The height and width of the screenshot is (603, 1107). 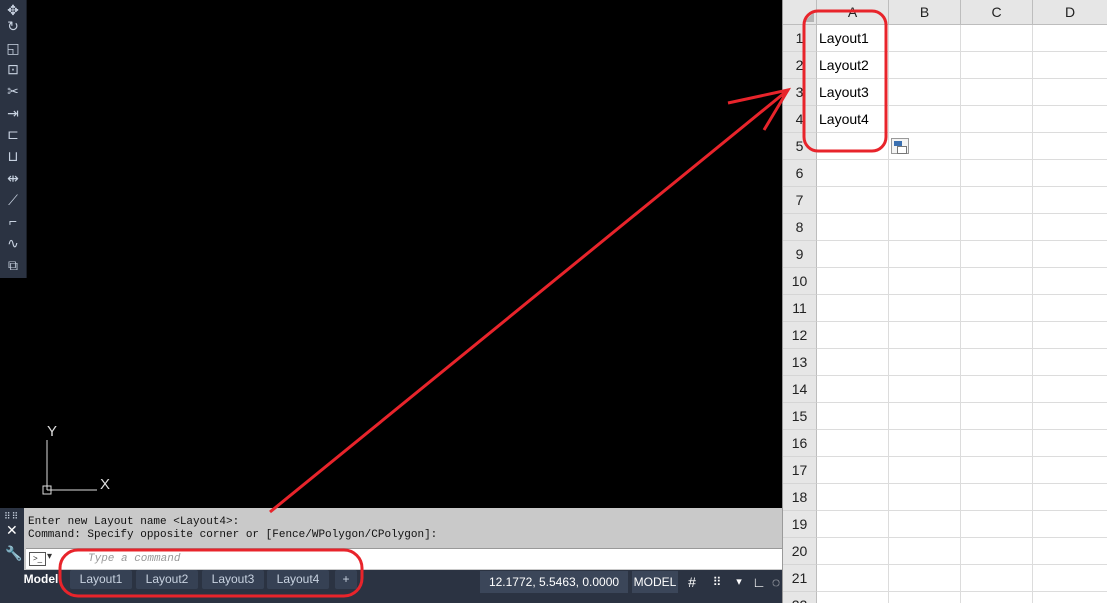 What do you see at coordinates (800, 146) in the screenshot?
I see `row-header: 5` at bounding box center [800, 146].